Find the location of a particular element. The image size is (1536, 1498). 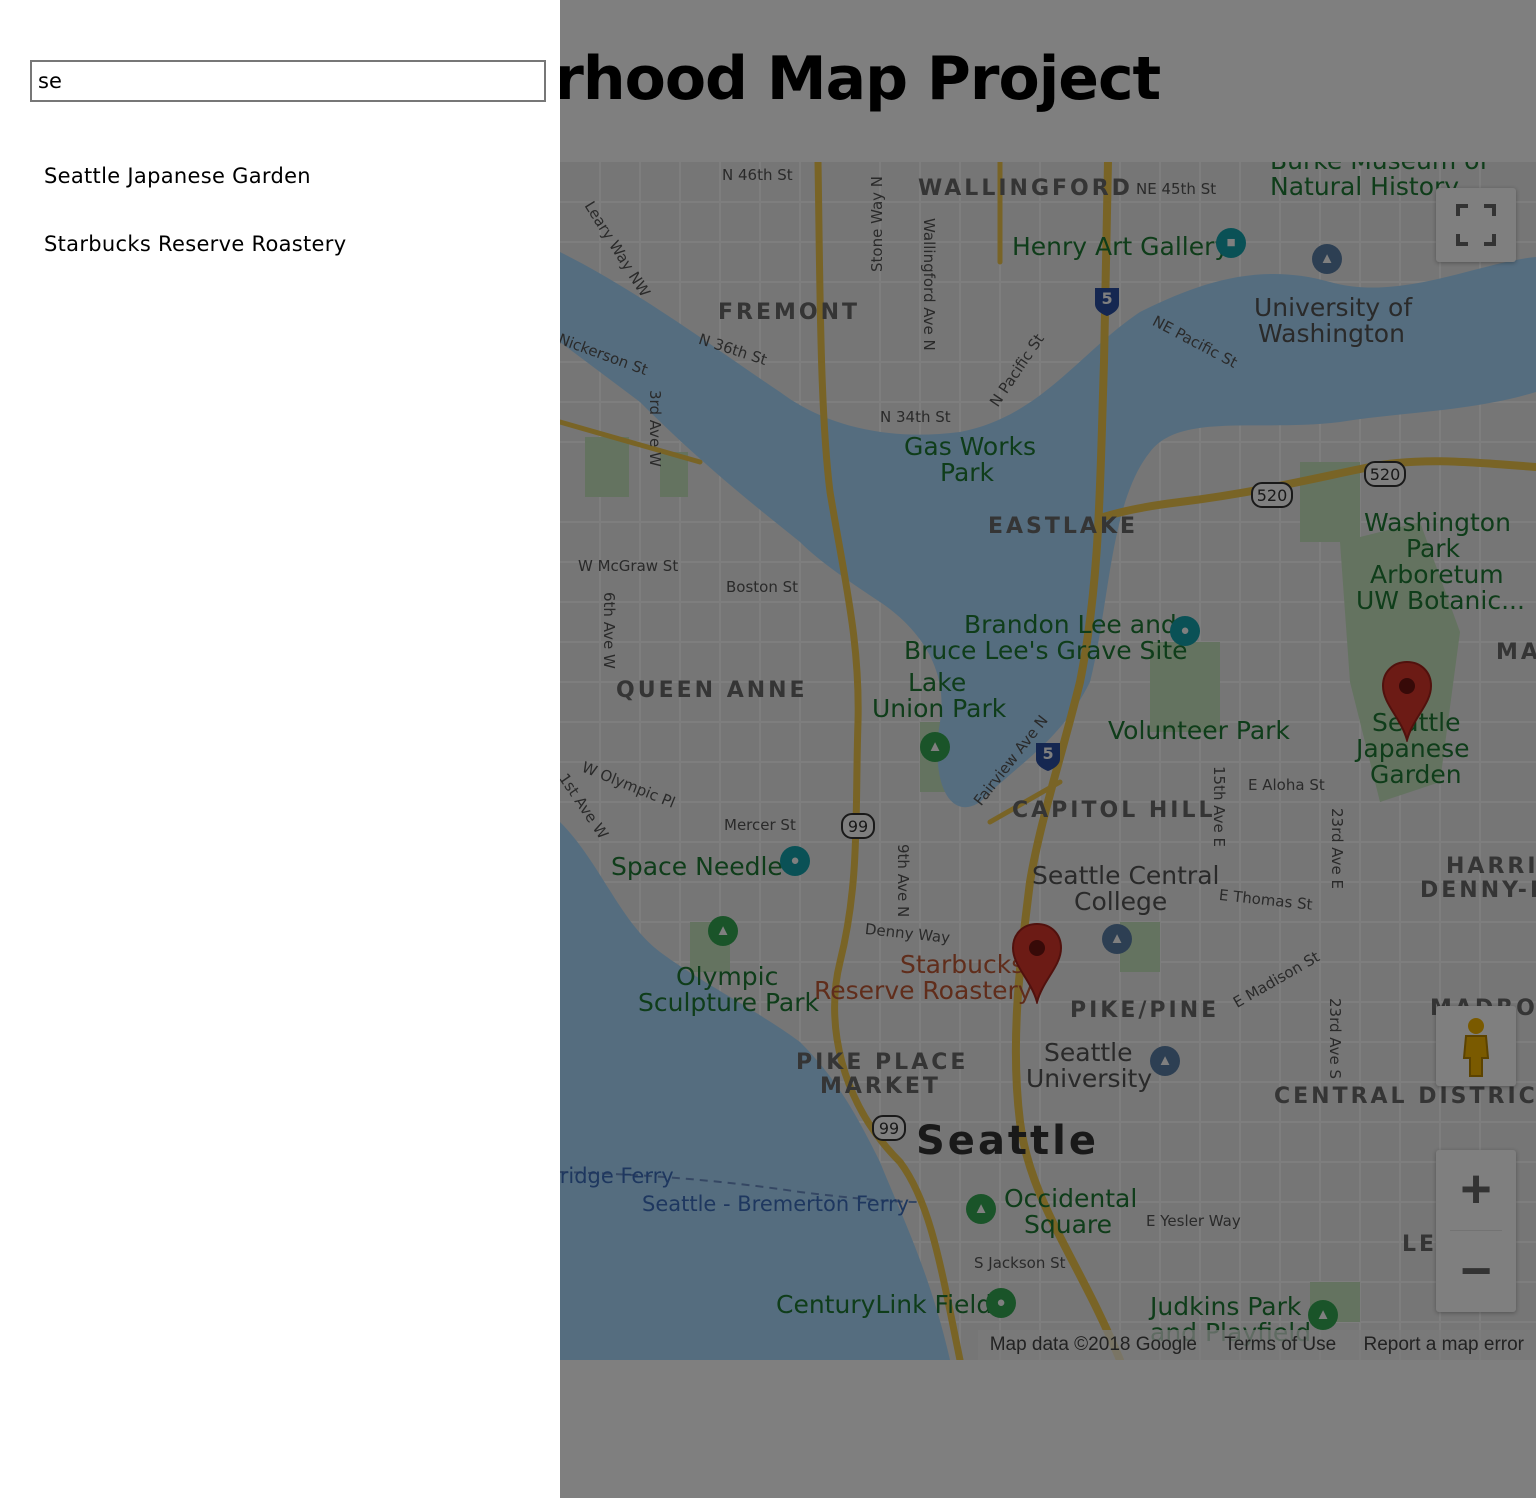

filter-input is located at coordinates (288, 81).